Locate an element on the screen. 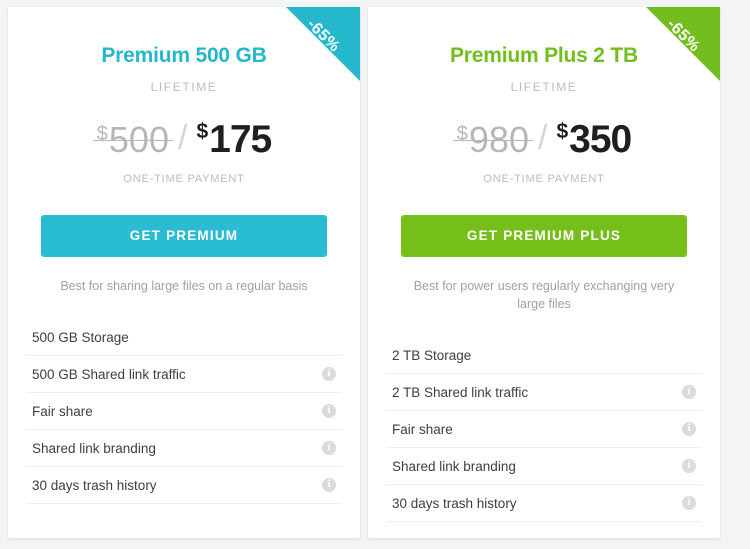 This screenshot has width=750, height=549. price-new: $350 is located at coordinates (594, 139).